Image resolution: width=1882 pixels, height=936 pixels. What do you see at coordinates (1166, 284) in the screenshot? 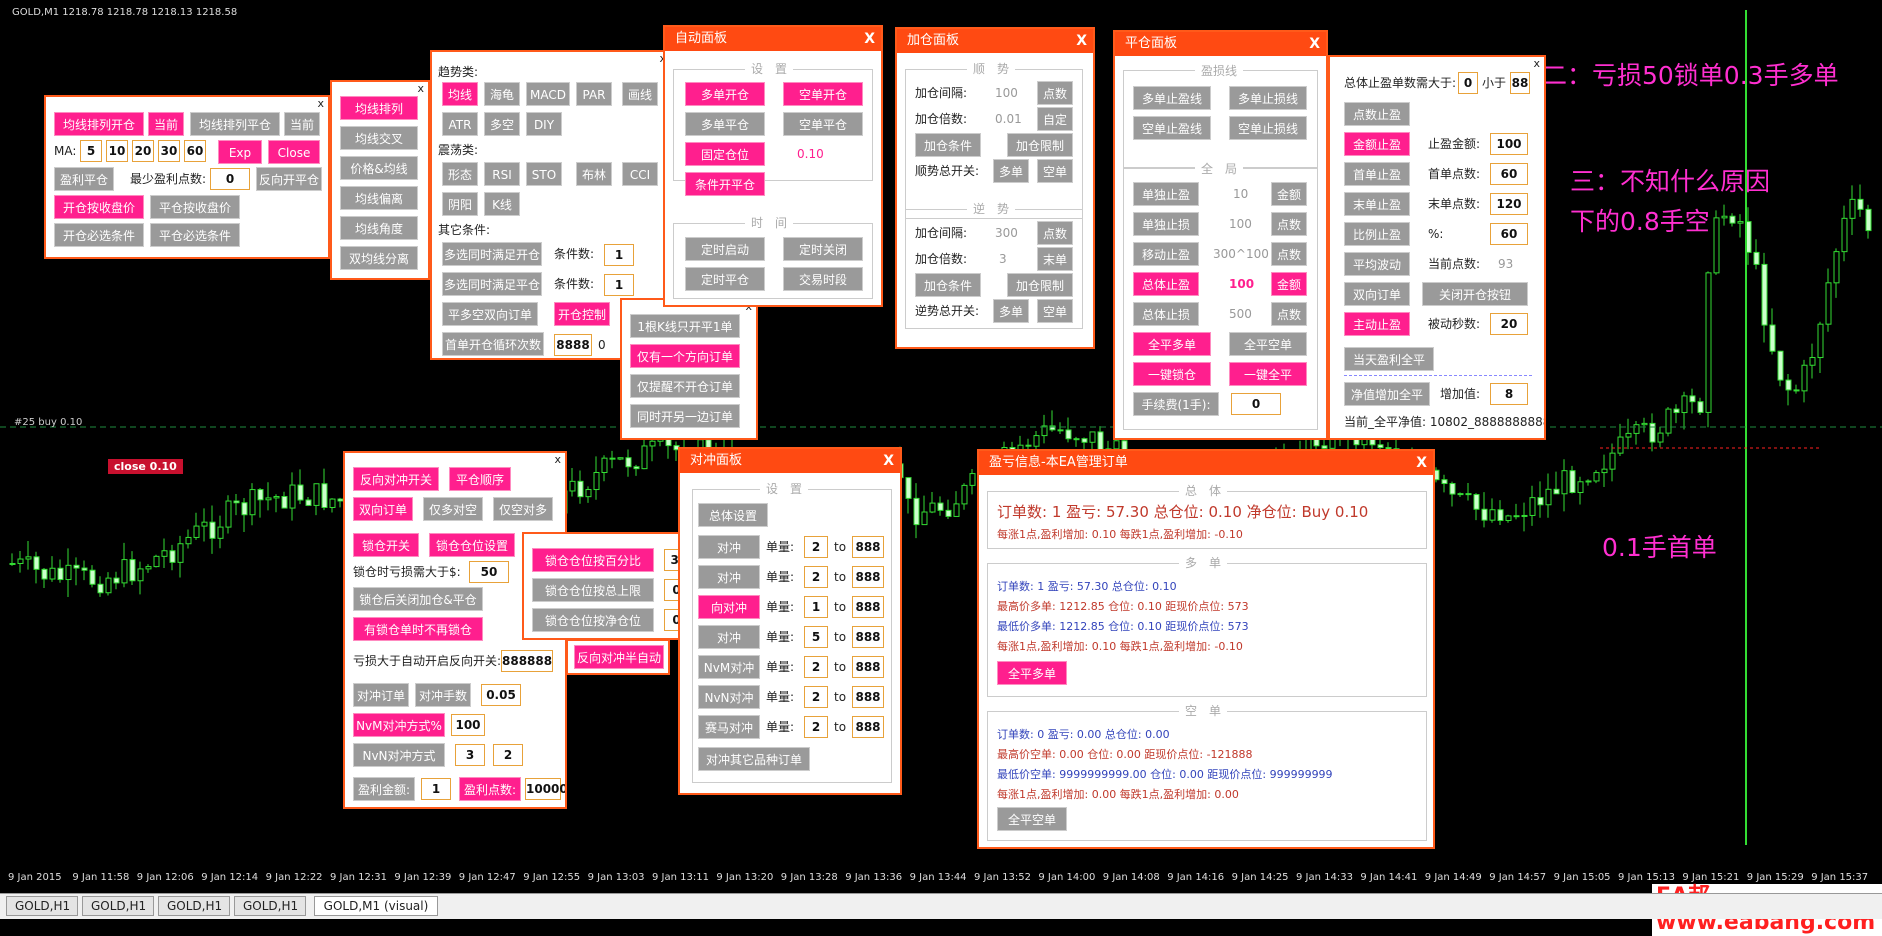
I see `total-tp-button: 总体止盈` at bounding box center [1166, 284].